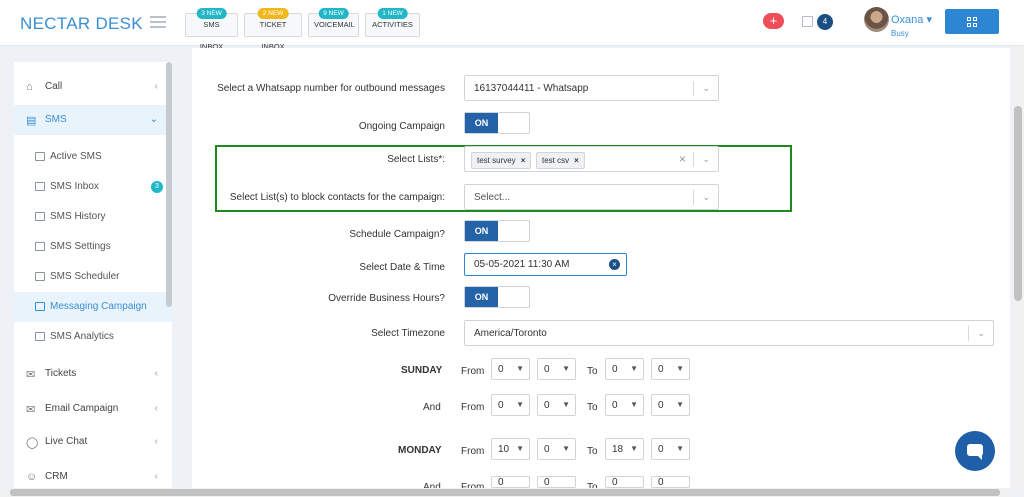  Describe the element at coordinates (670, 369) in the screenshot. I see `sunday-to-minute: 0 ▼` at that location.